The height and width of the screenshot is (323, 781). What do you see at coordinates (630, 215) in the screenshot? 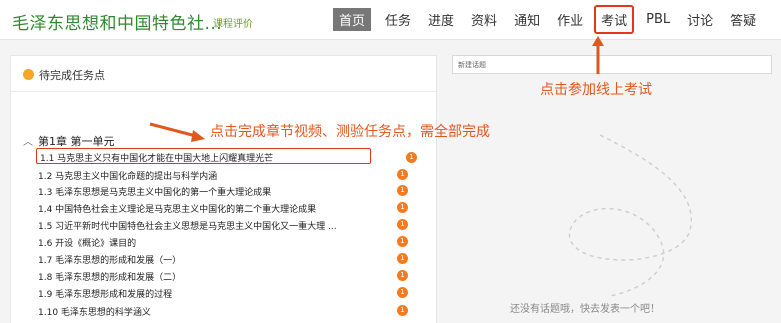
I see `dashed-curve` at bounding box center [630, 215].